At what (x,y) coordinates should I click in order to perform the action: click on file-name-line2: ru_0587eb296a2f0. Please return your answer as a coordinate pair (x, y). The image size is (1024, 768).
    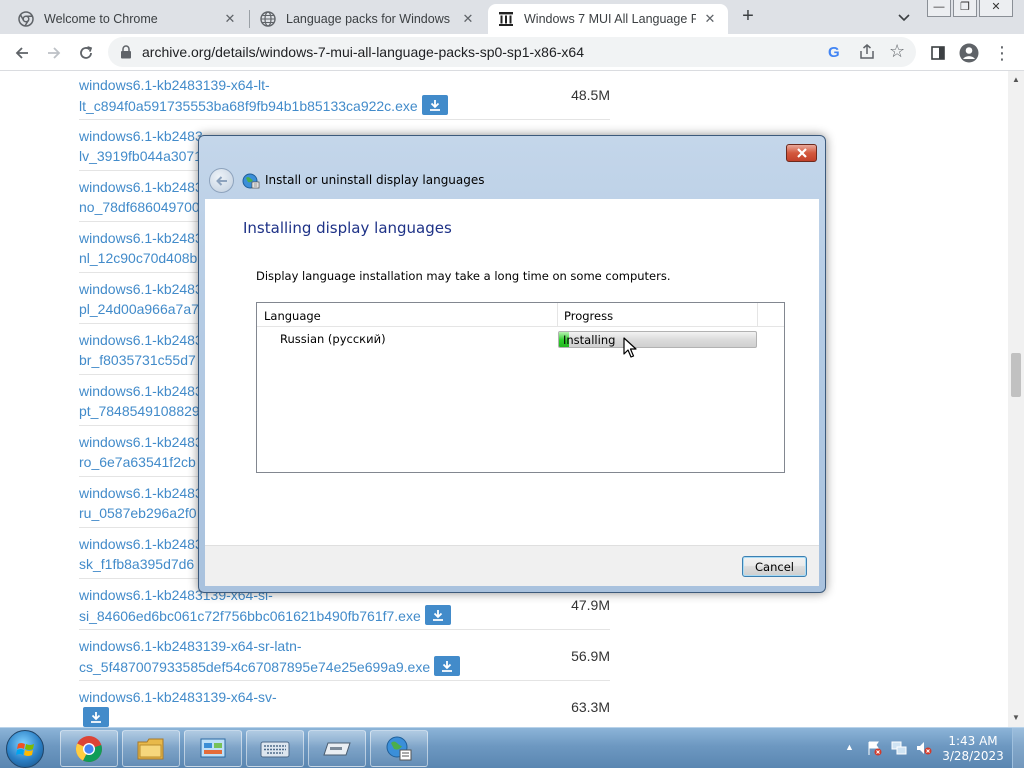
    Looking at the image, I should click on (138, 513).